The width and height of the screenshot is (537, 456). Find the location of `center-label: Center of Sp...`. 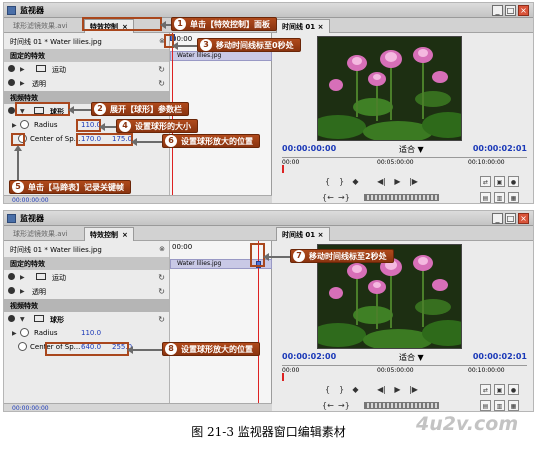

center-label: Center of Sp... is located at coordinates (55, 139).